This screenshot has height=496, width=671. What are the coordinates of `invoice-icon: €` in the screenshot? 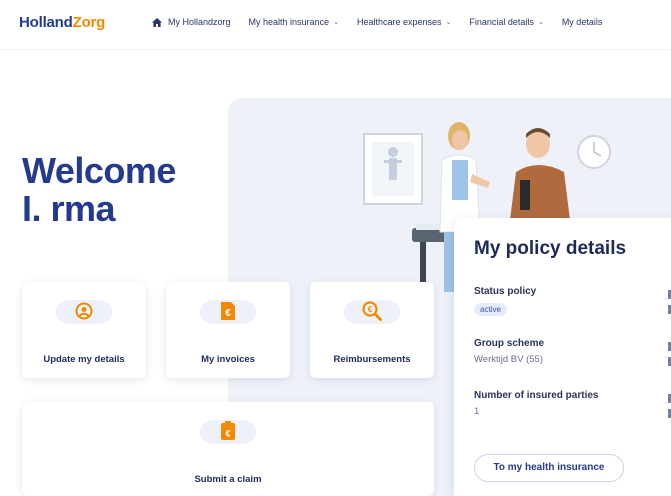 It's located at (228, 311).